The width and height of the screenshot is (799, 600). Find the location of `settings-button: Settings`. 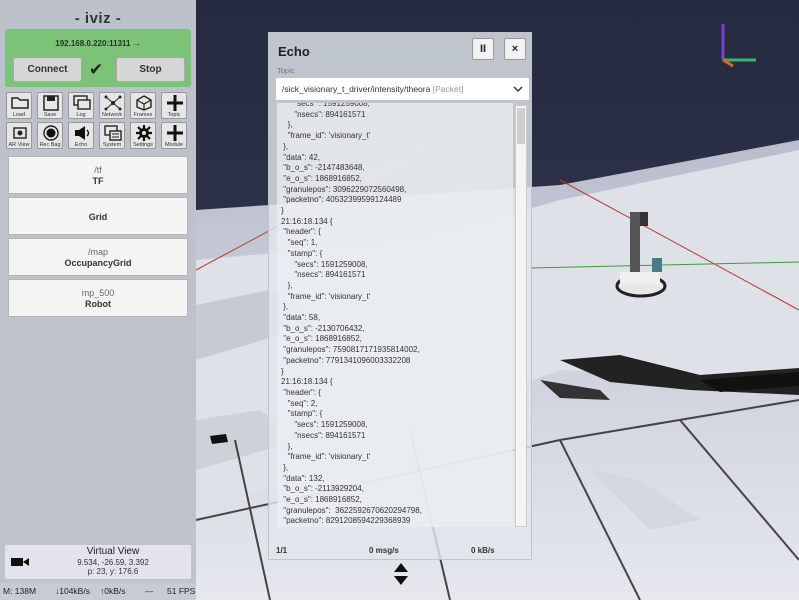

settings-button: Settings is located at coordinates (143, 135).